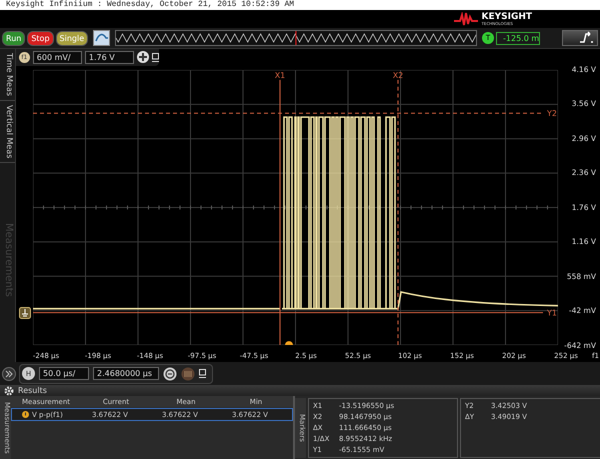  I want to click on run-control-button: Run, so click(14, 38).